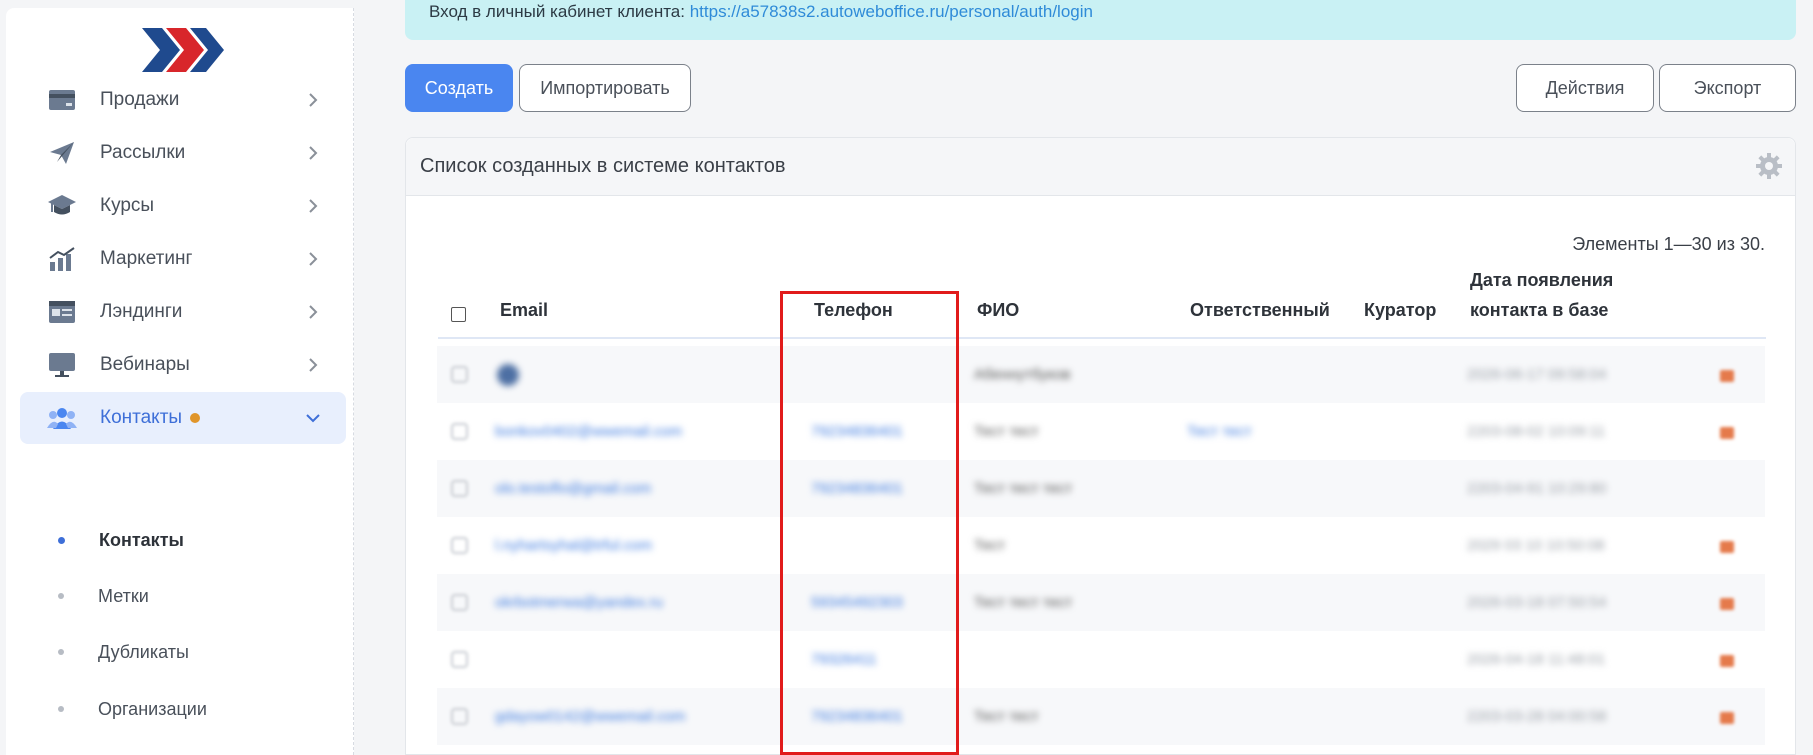 The height and width of the screenshot is (755, 1813). What do you see at coordinates (1400, 310) in the screenshot?
I see `column-curator: Куратор` at bounding box center [1400, 310].